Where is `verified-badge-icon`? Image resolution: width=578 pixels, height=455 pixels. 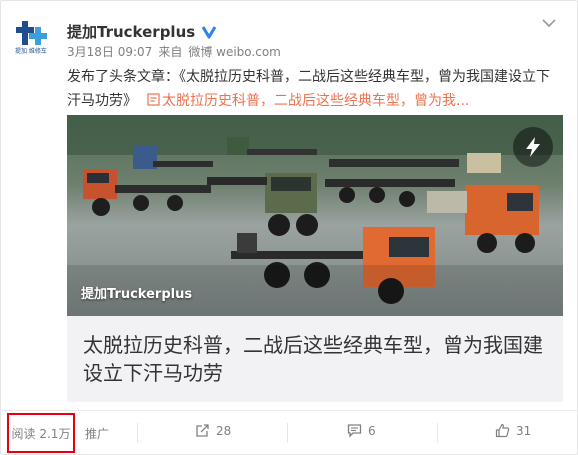 verified-badge-icon is located at coordinates (209, 31).